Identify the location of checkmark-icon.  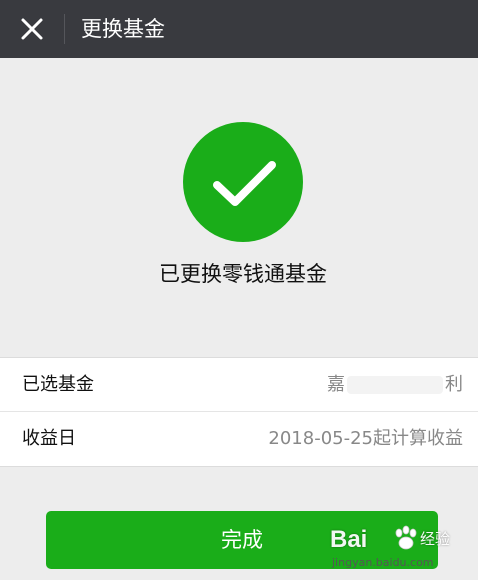
(244, 183).